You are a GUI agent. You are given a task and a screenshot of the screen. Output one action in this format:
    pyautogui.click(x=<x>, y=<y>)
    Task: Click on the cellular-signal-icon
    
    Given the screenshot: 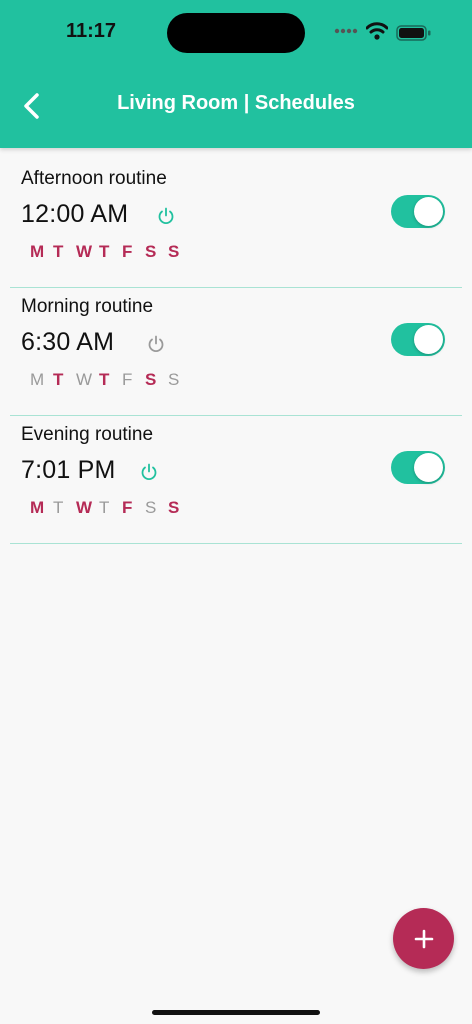 What is the action you would take?
    pyautogui.click(x=346, y=31)
    